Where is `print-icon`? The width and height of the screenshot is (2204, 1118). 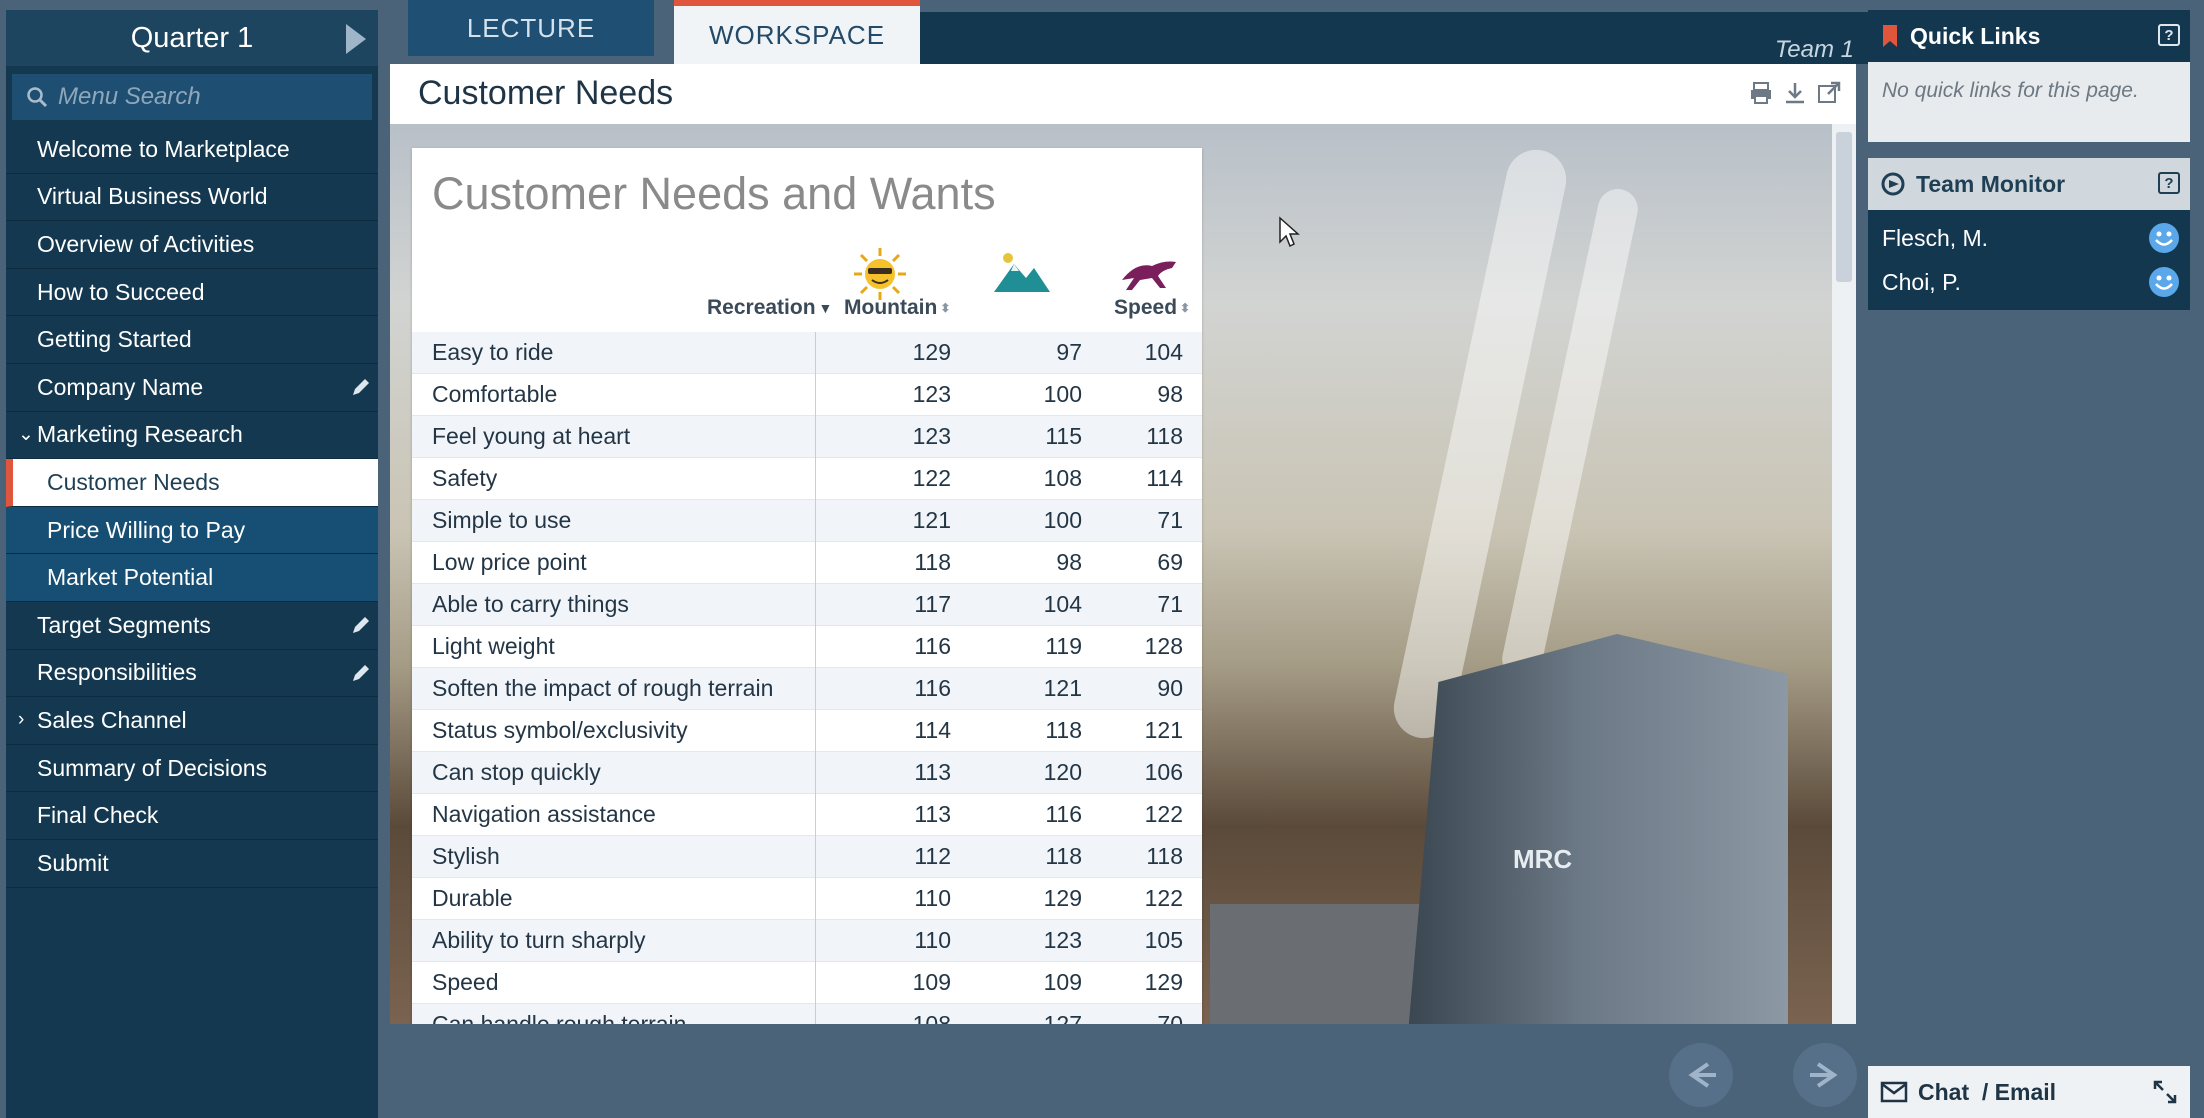
print-icon is located at coordinates (1761, 93).